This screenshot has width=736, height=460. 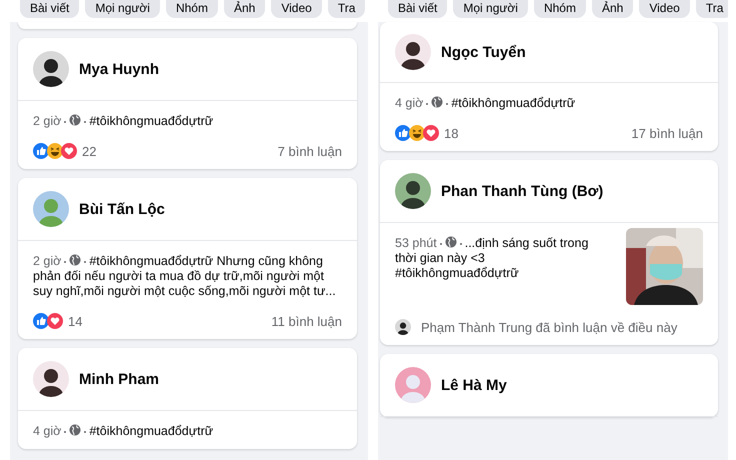 What do you see at coordinates (89, 151) in the screenshot?
I see `reaction-count: 22` at bounding box center [89, 151].